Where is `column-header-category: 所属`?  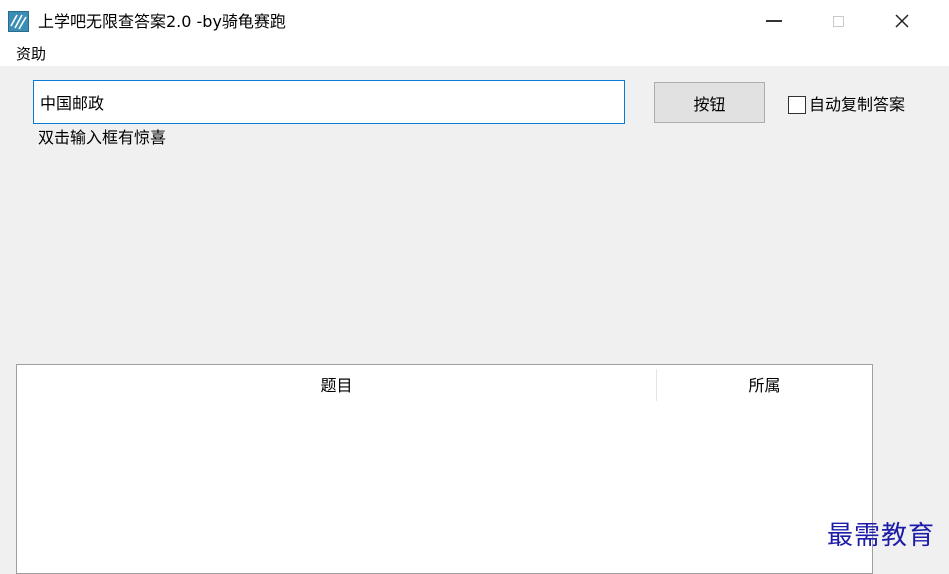
column-header-category: 所属 is located at coordinates (764, 384).